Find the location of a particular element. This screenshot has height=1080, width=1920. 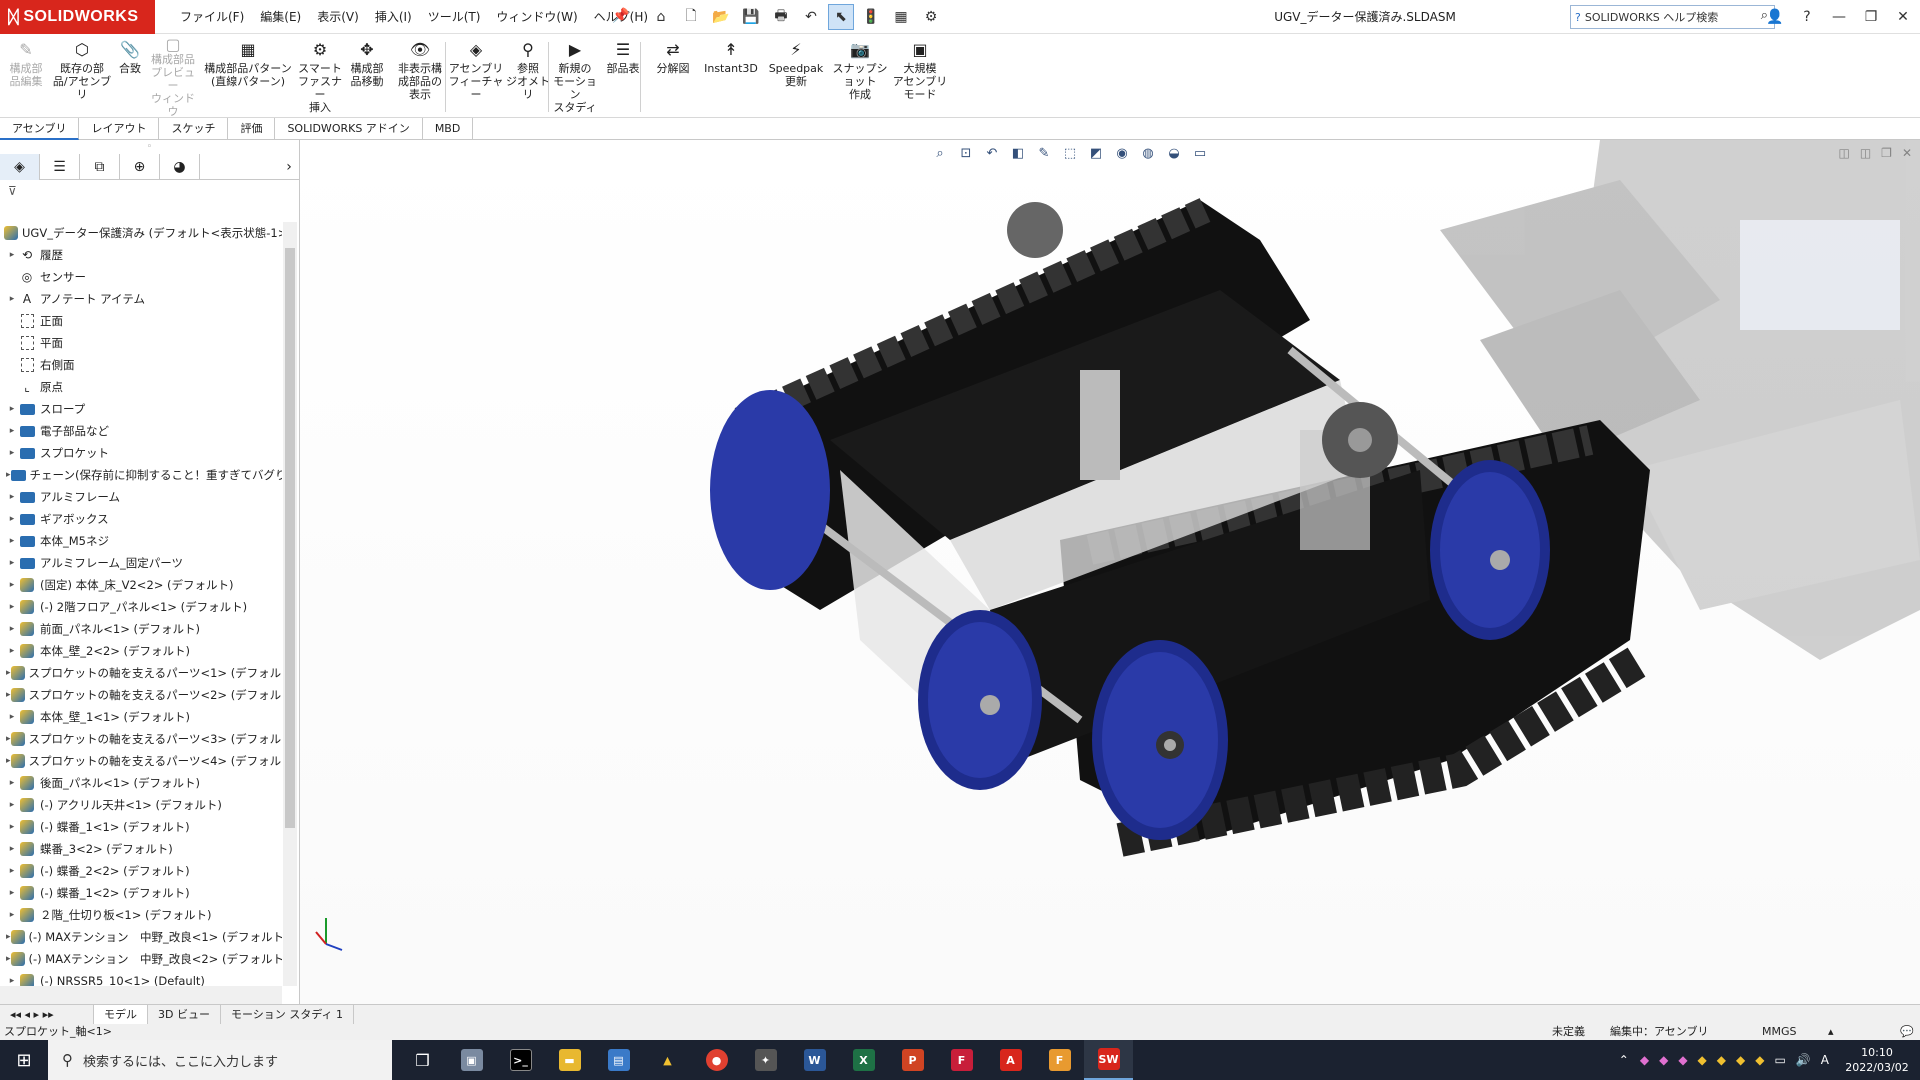

app-store-icon: ▤ is located at coordinates (618, 1060).